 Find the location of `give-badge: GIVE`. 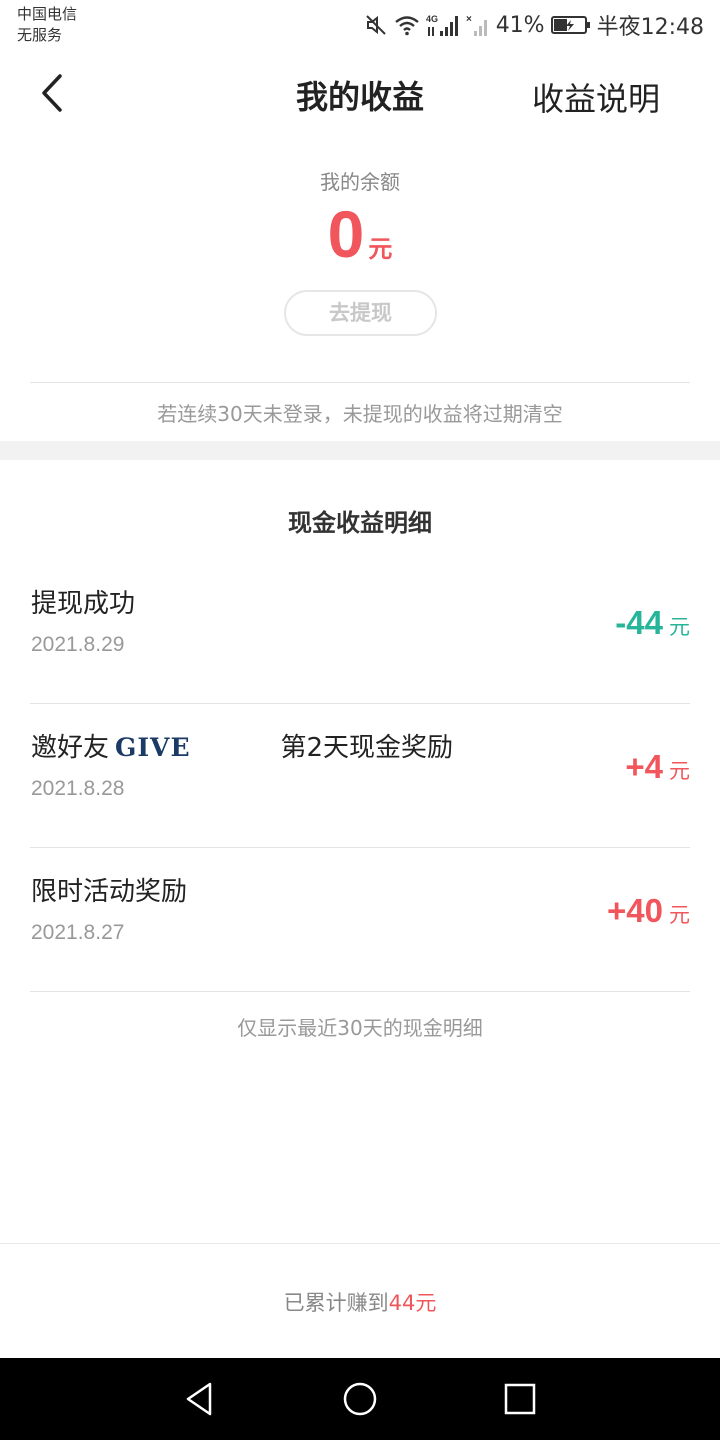

give-badge: GIVE is located at coordinates (153, 747).